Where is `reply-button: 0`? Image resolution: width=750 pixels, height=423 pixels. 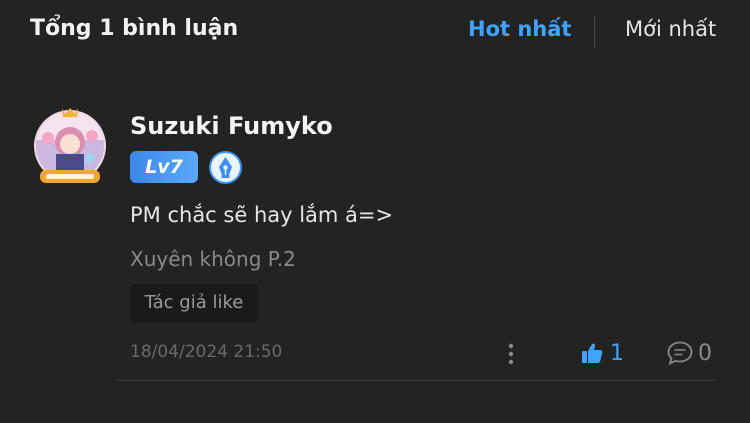
reply-button: 0 is located at coordinates (689, 353).